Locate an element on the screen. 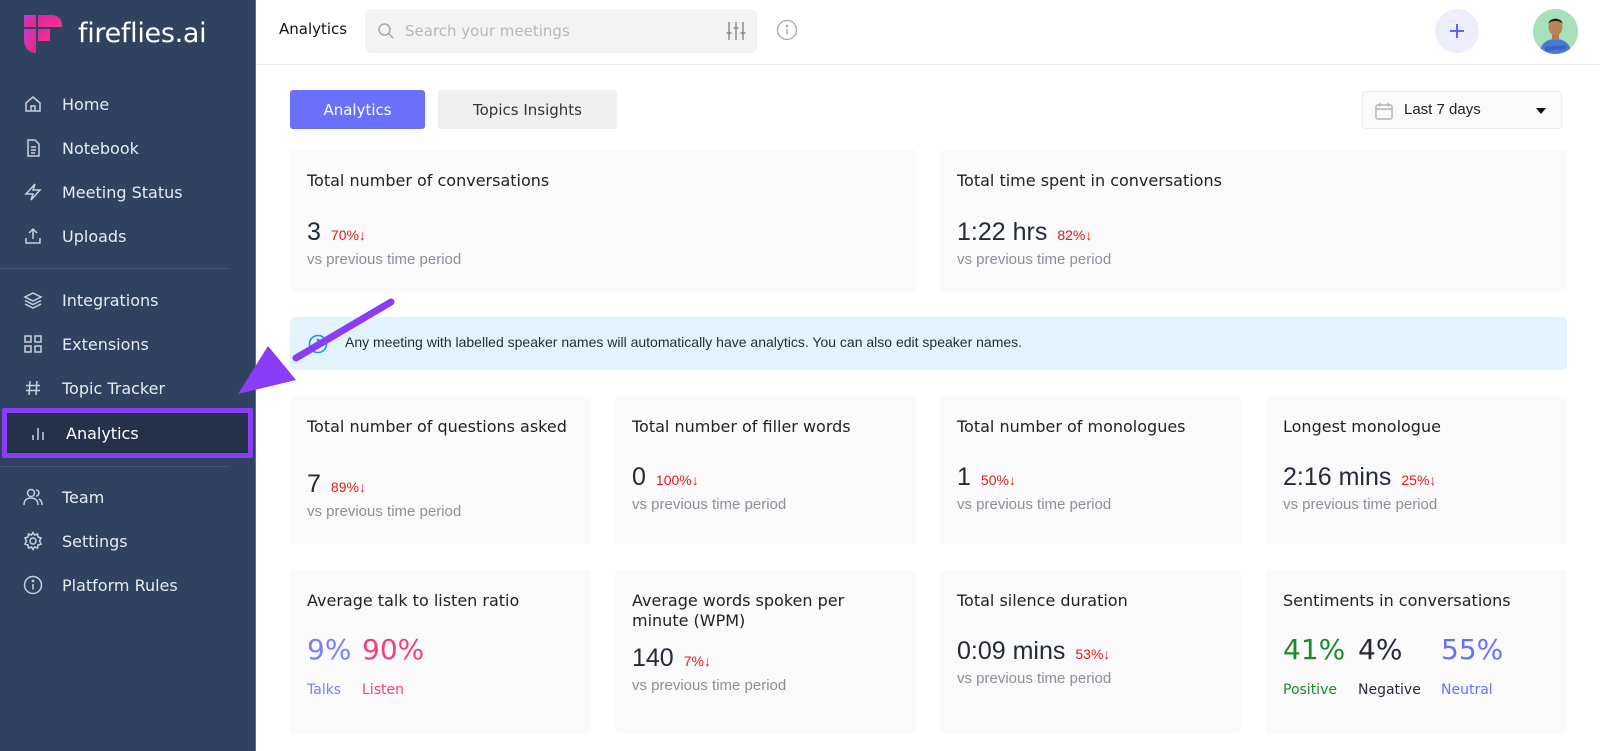  date-range-select: Last 7 days is located at coordinates (1462, 110).